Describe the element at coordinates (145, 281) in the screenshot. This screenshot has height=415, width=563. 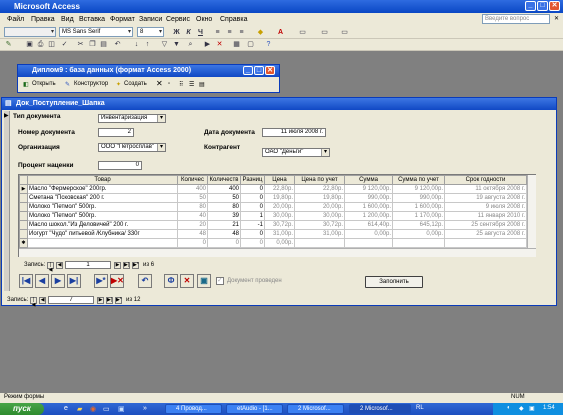
I see `undo-record-button: ↶` at that location.